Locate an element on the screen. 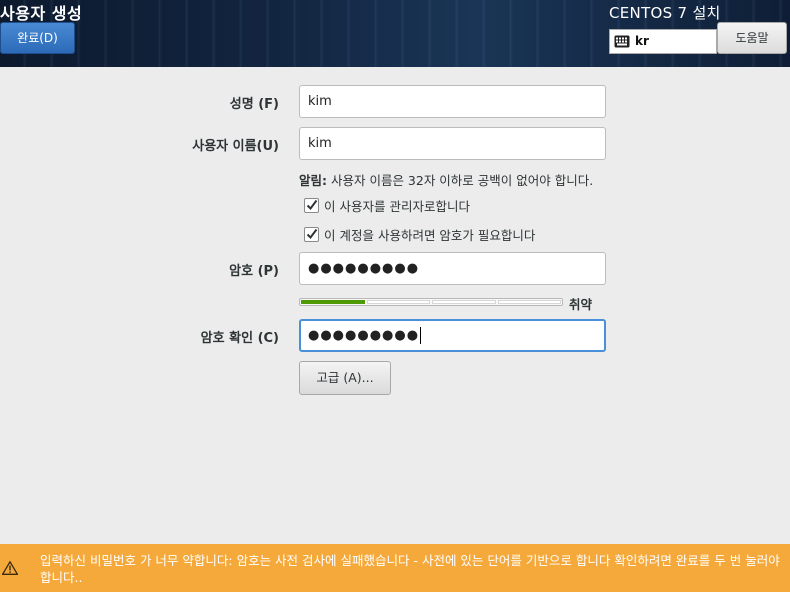 The height and width of the screenshot is (592, 790). fullname-label: 성명 (F) is located at coordinates (254, 104).